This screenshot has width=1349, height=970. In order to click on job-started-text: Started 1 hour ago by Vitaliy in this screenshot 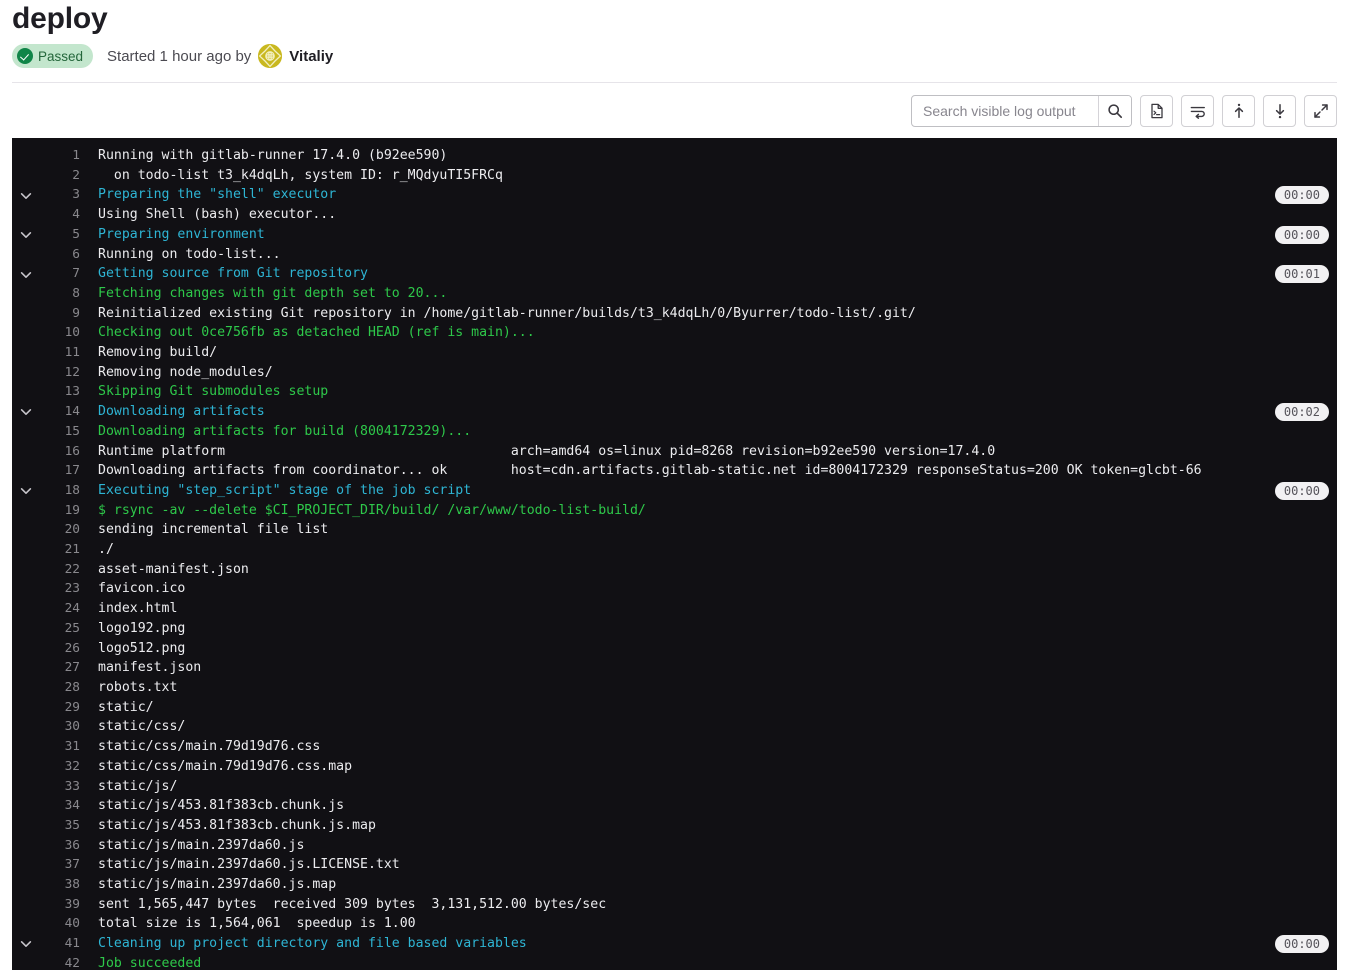, I will do `click(220, 56)`.